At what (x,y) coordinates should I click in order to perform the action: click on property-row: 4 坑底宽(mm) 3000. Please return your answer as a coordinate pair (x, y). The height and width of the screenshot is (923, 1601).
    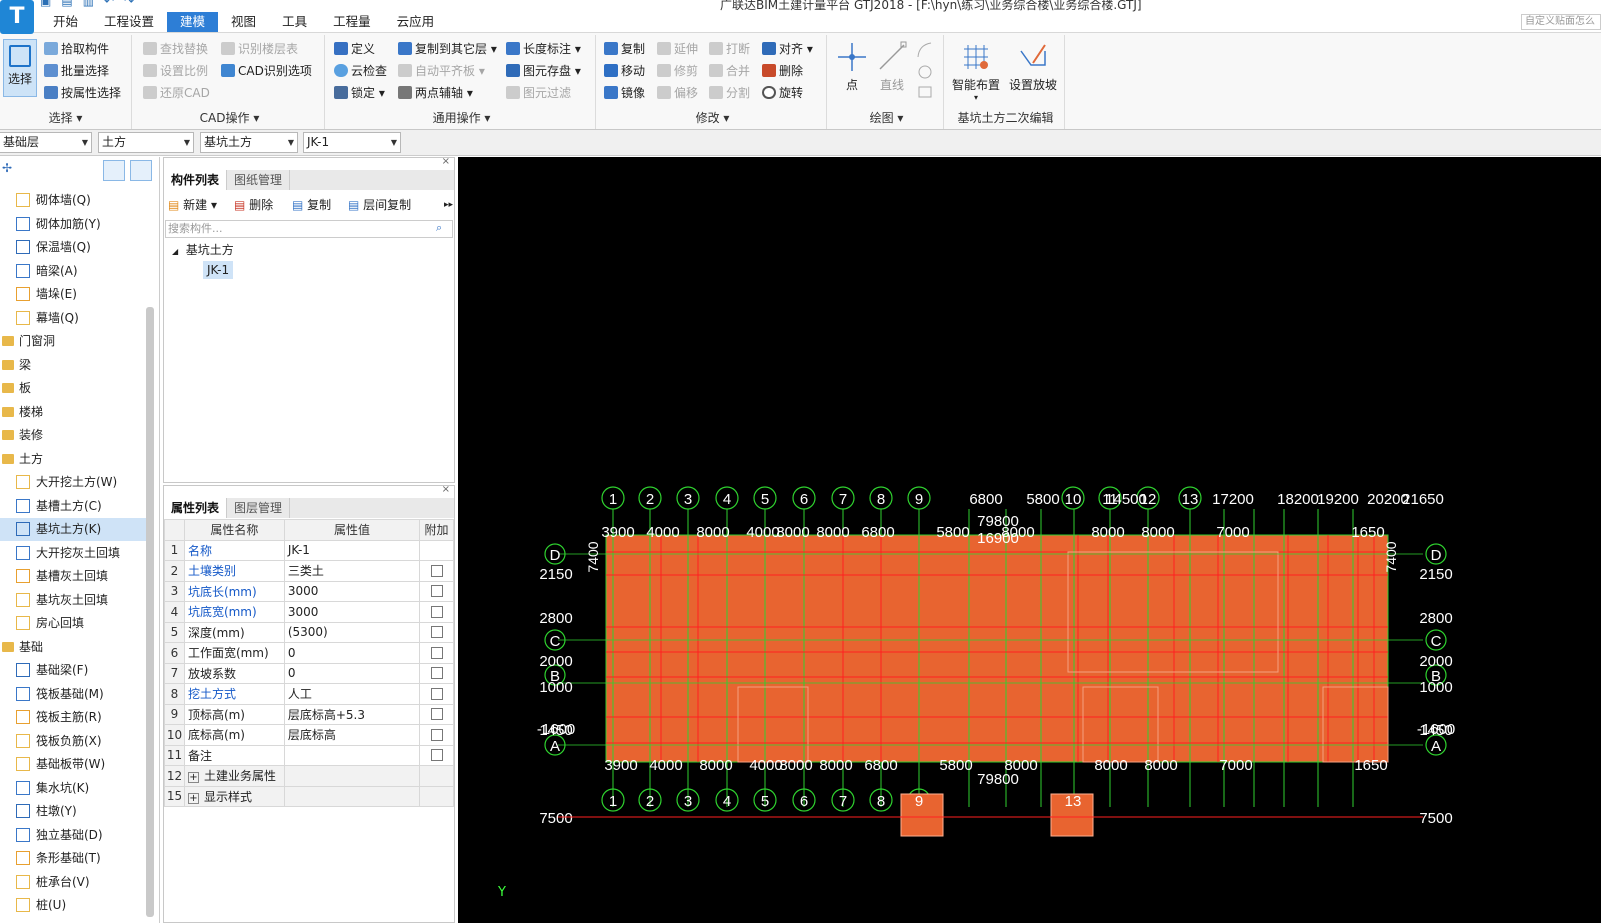
    Looking at the image, I should click on (309, 612).